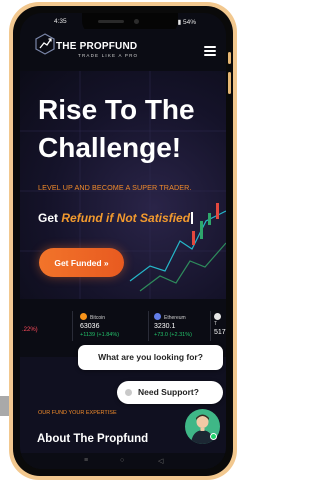 The image size is (320, 483). Describe the element at coordinates (96, 46) in the screenshot. I see `brand-name: THE PROPFUND` at that location.